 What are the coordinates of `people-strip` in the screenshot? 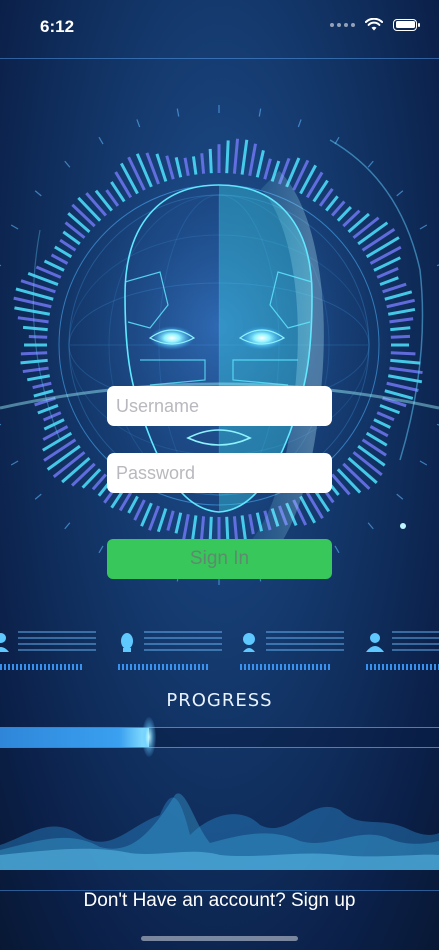 It's located at (219, 651).